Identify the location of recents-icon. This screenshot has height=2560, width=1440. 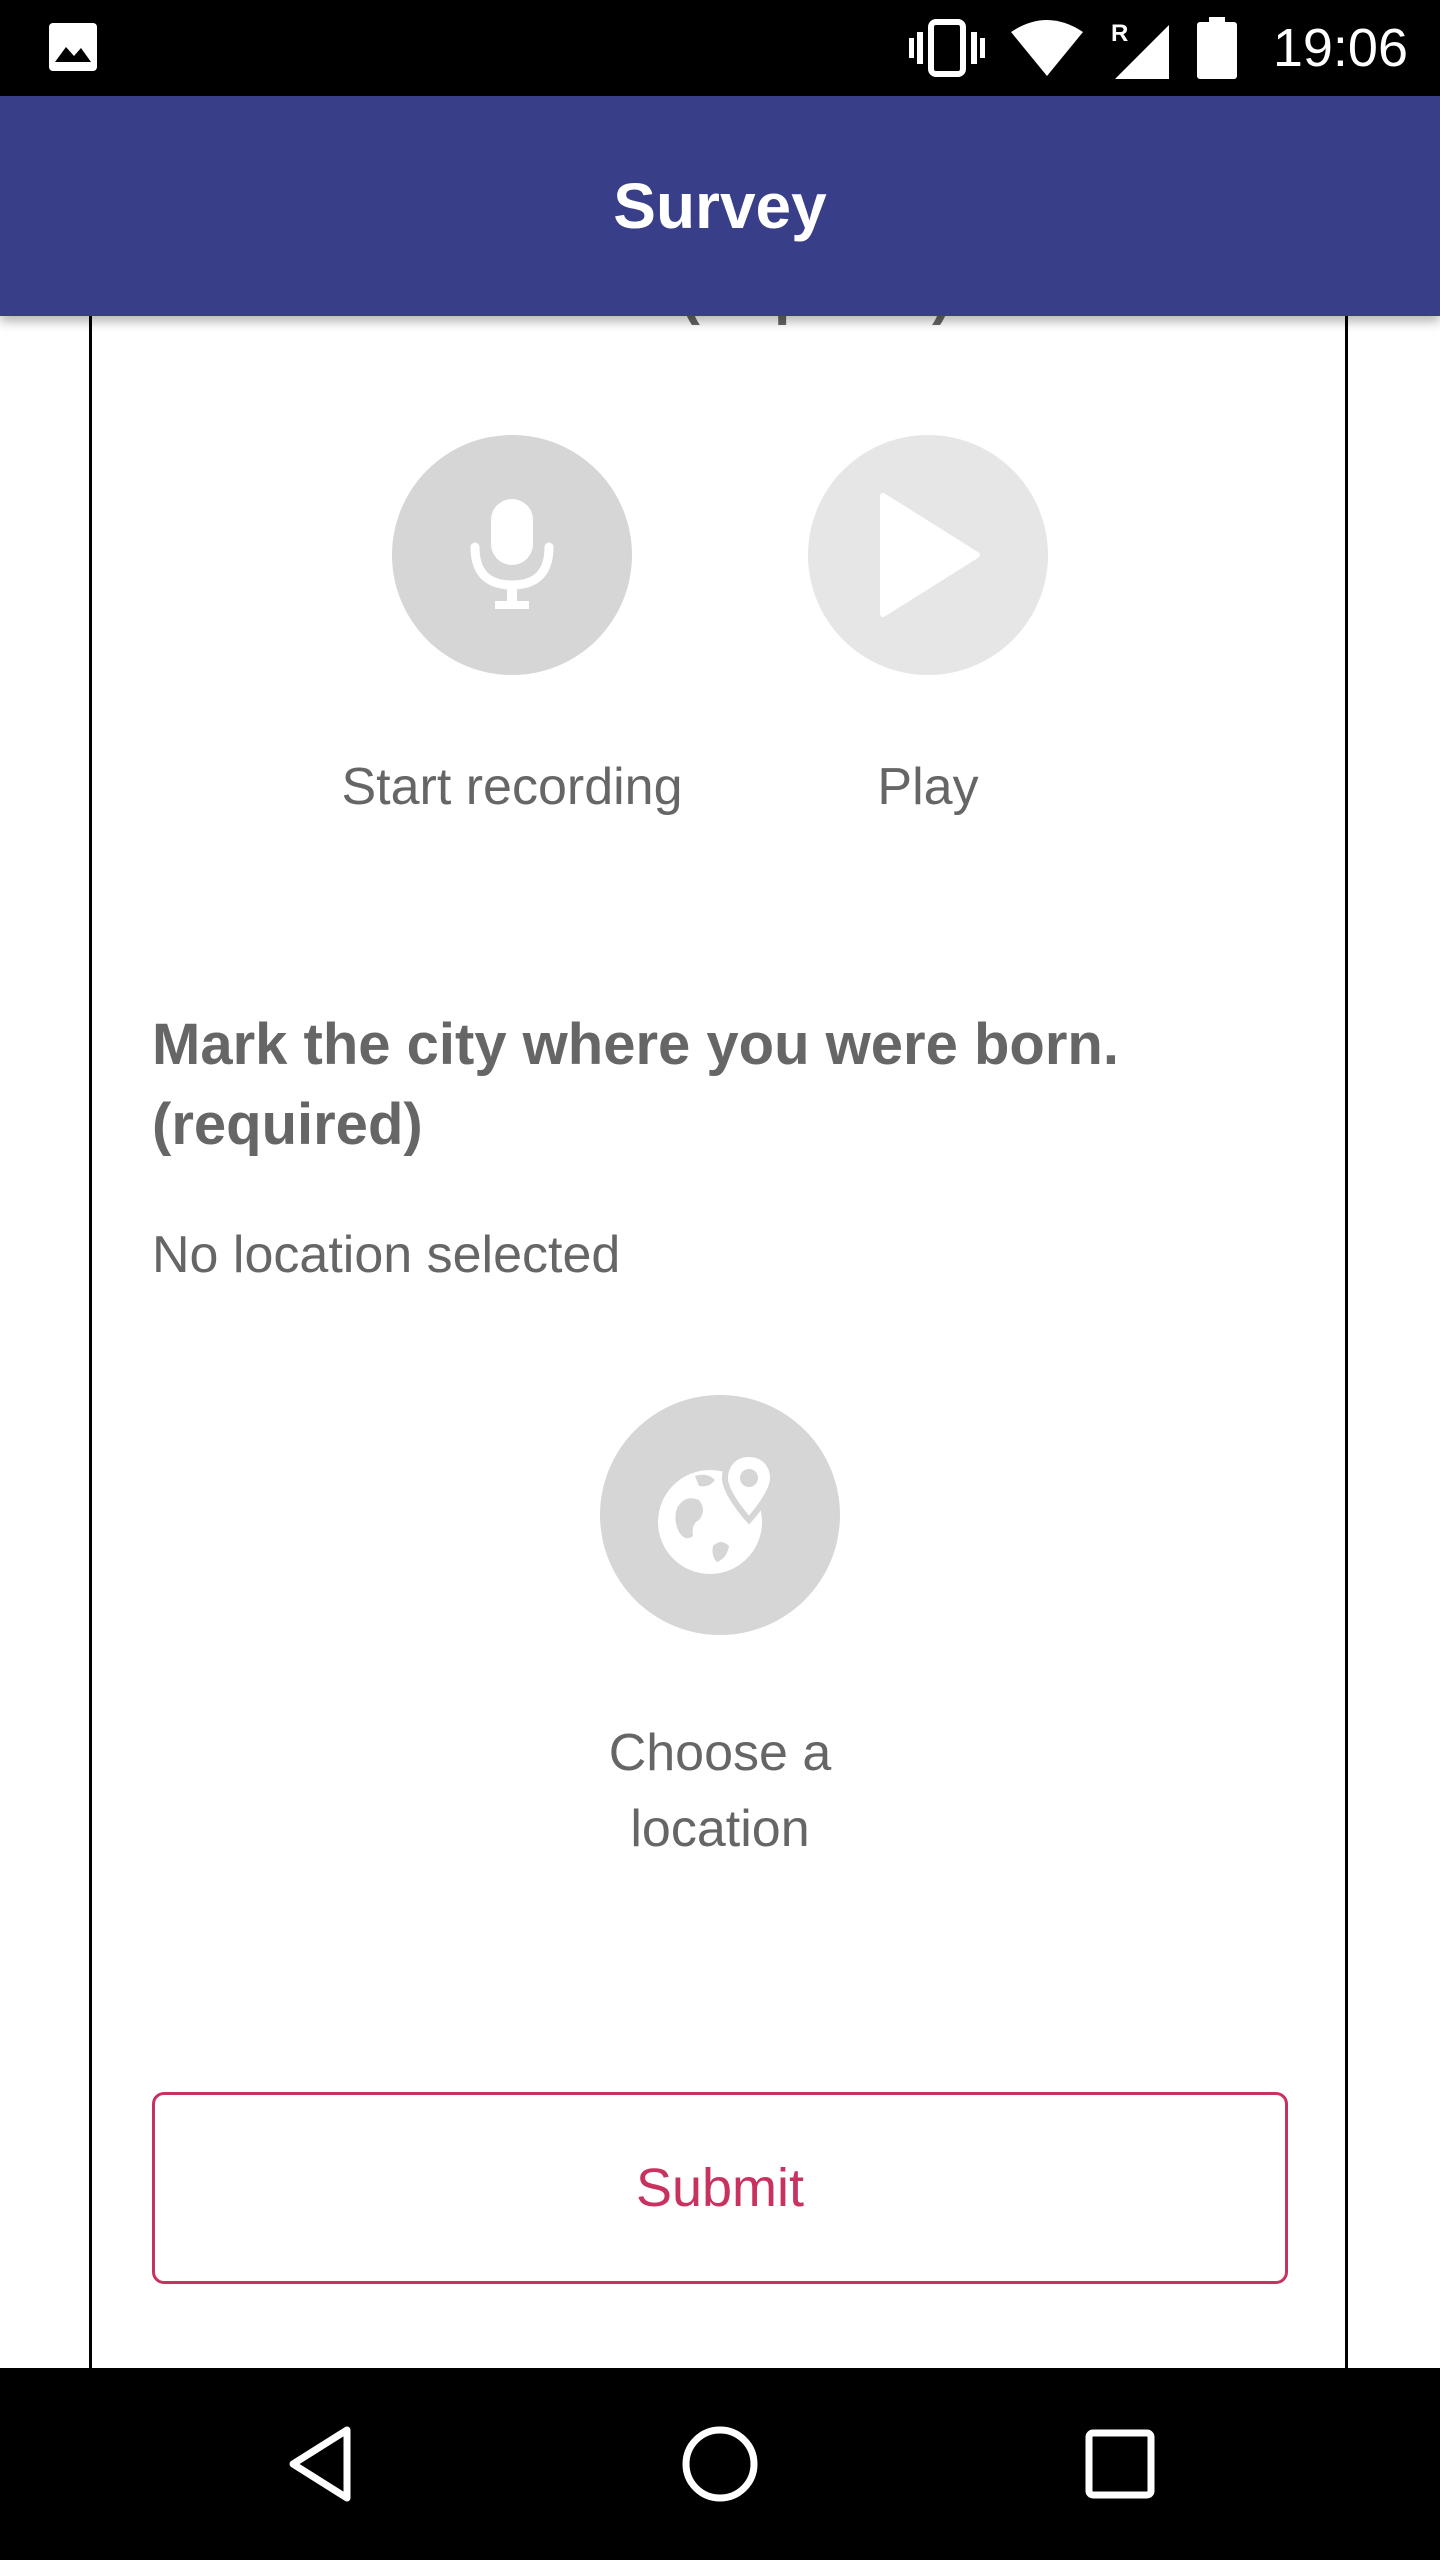
(1120, 2464).